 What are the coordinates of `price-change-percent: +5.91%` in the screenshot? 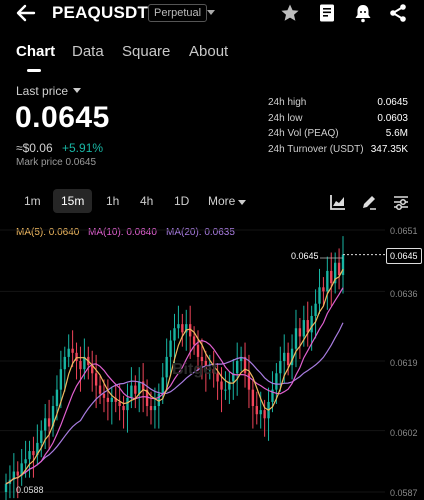 It's located at (83, 148).